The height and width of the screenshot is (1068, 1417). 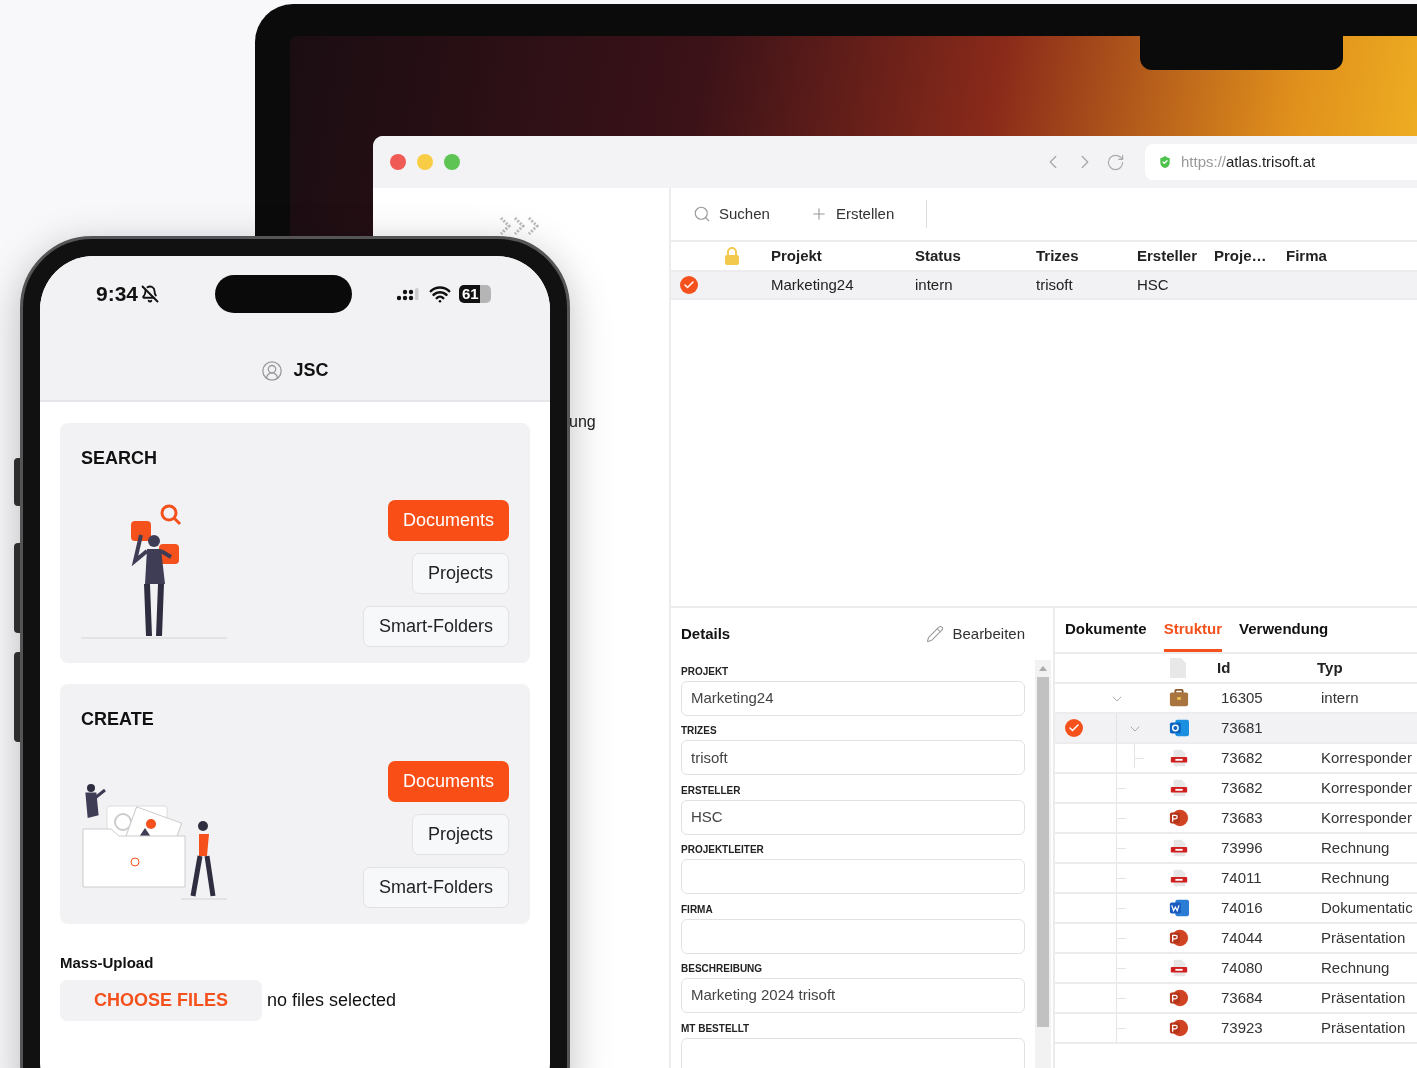 What do you see at coordinates (119, 458) in the screenshot?
I see `section-title: SEARCH` at bounding box center [119, 458].